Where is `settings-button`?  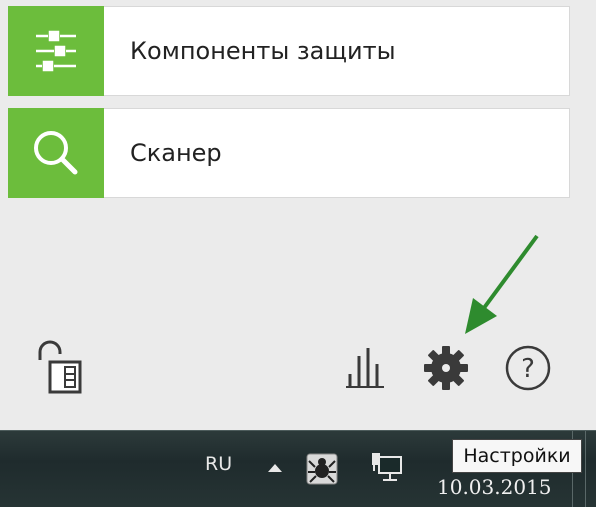 settings-button is located at coordinates (446, 368).